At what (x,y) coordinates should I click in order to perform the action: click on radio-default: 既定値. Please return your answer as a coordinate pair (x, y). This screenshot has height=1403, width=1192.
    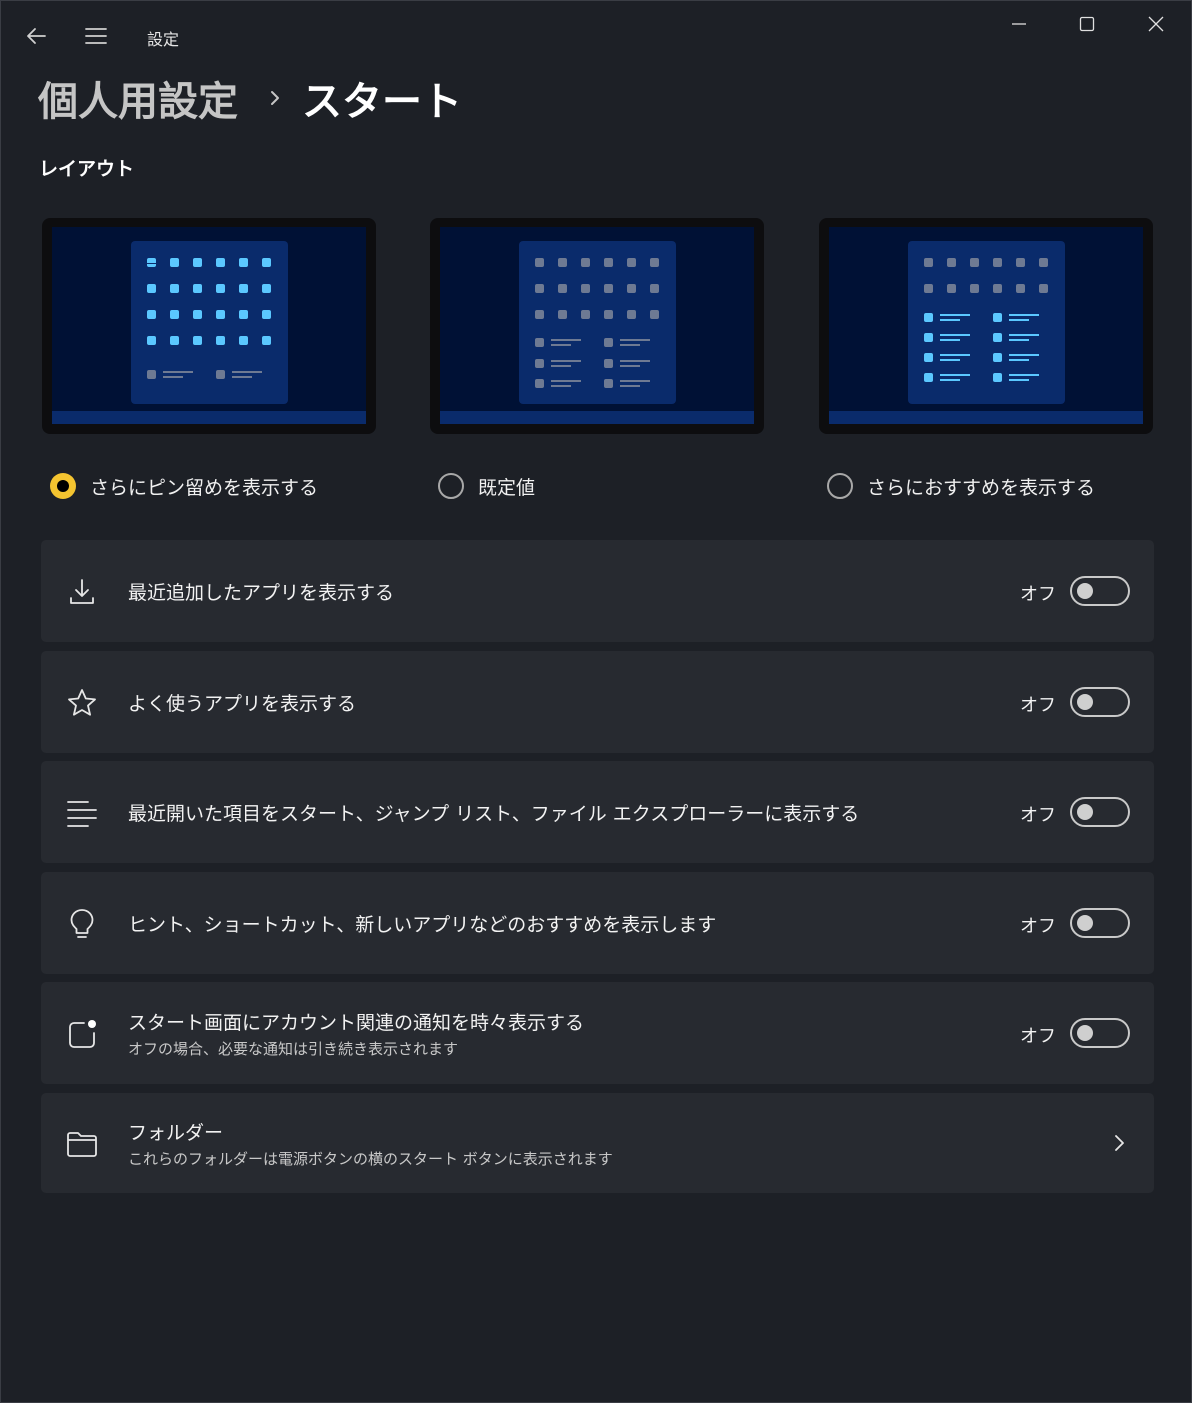
    Looking at the image, I should click on (486, 486).